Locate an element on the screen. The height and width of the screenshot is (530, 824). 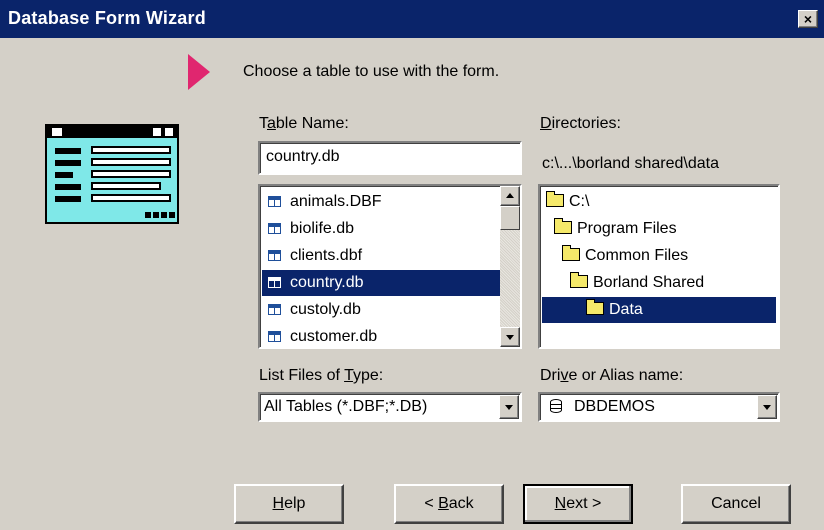
file-list-scrollbar is located at coordinates (510, 266).